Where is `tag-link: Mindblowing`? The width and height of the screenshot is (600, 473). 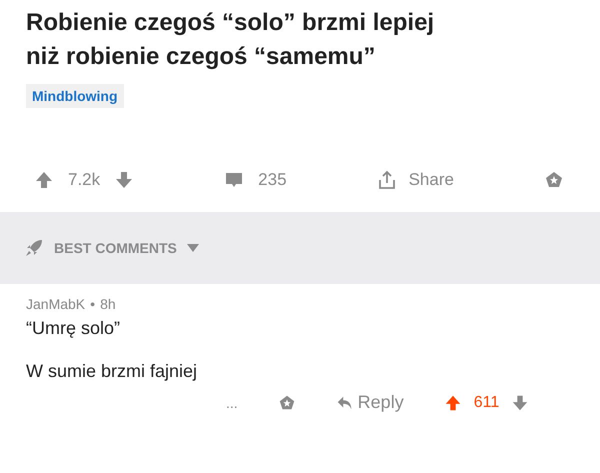 tag-link: Mindblowing is located at coordinates (75, 96).